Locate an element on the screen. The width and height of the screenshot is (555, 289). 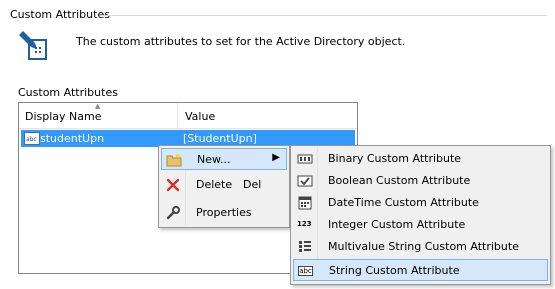
menu-item-label: Integer Custom Attribute is located at coordinates (397, 224).